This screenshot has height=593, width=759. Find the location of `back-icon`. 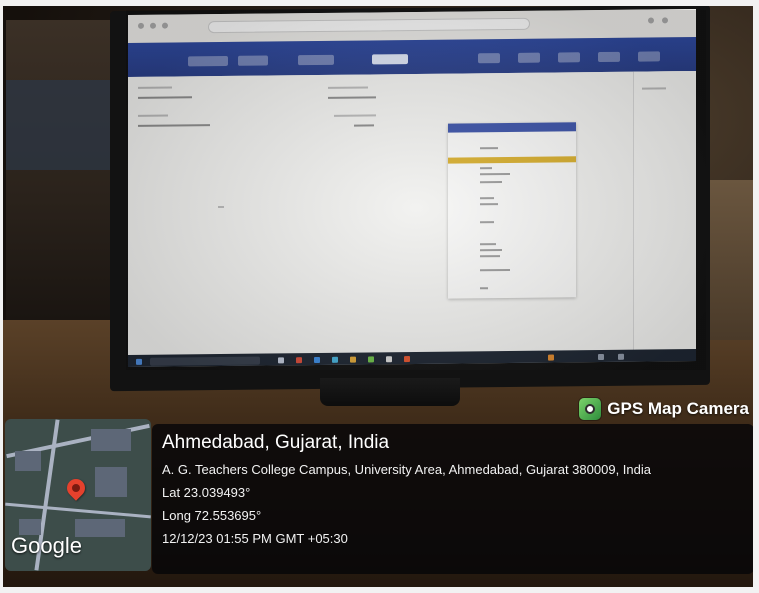

back-icon is located at coordinates (141, 25).